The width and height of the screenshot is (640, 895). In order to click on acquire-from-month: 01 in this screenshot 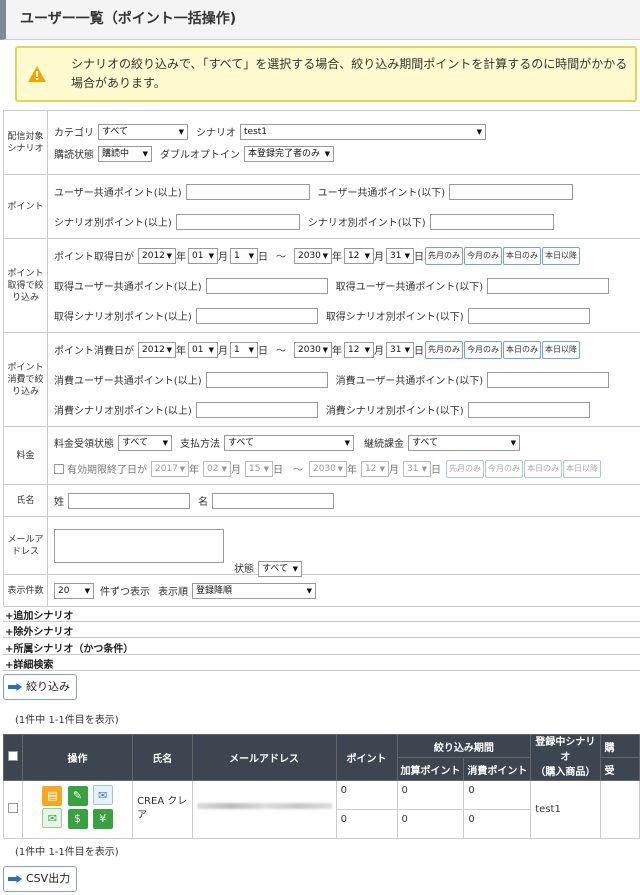, I will do `click(203, 255)`.